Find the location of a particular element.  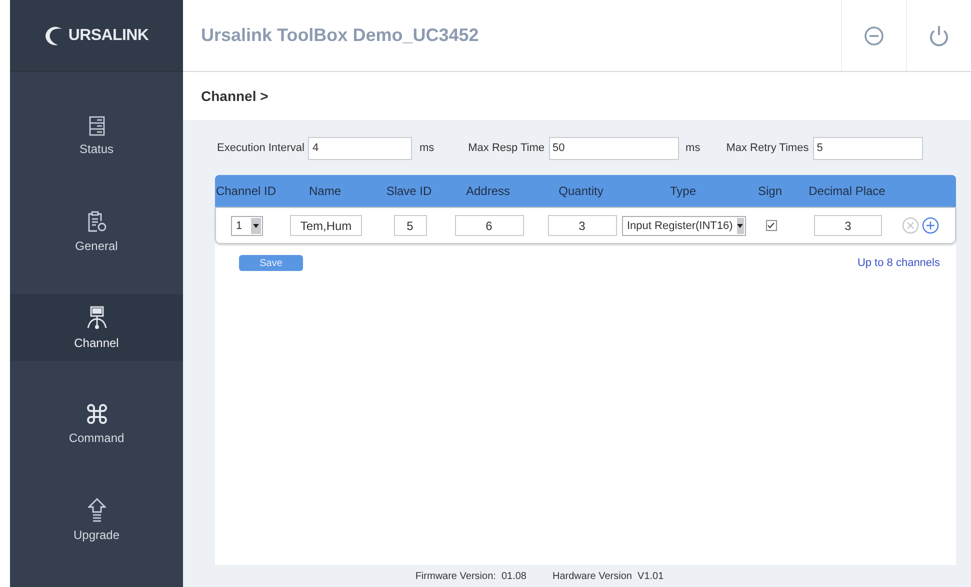

column-header: Name is located at coordinates (325, 191).